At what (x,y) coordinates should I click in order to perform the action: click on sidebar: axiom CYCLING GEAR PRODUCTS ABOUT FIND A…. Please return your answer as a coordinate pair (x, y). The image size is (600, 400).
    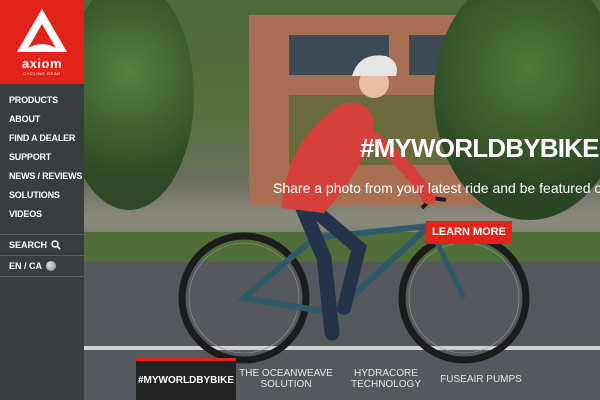
    Looking at the image, I should click on (42, 200).